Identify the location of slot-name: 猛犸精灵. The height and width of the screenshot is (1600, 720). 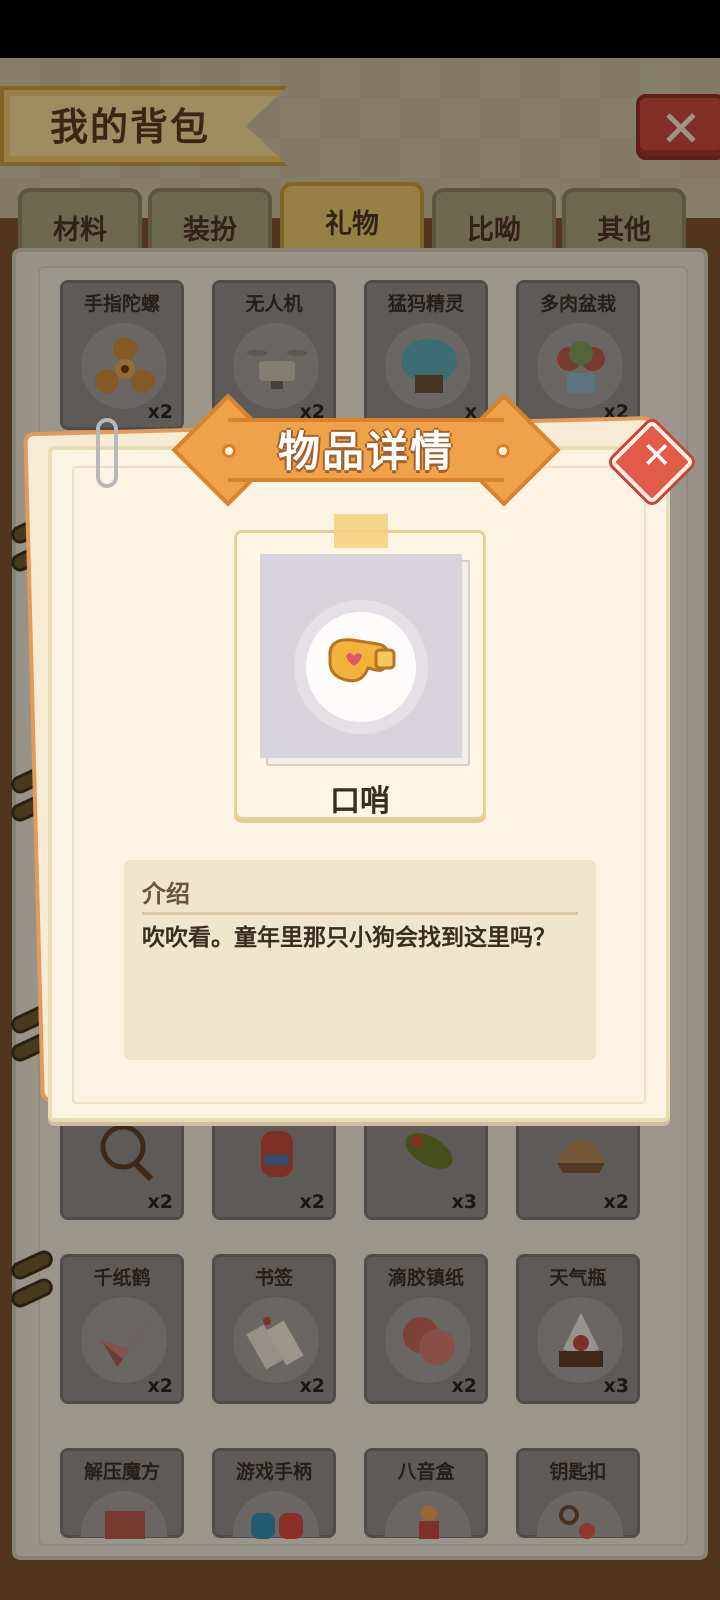
(425, 304).